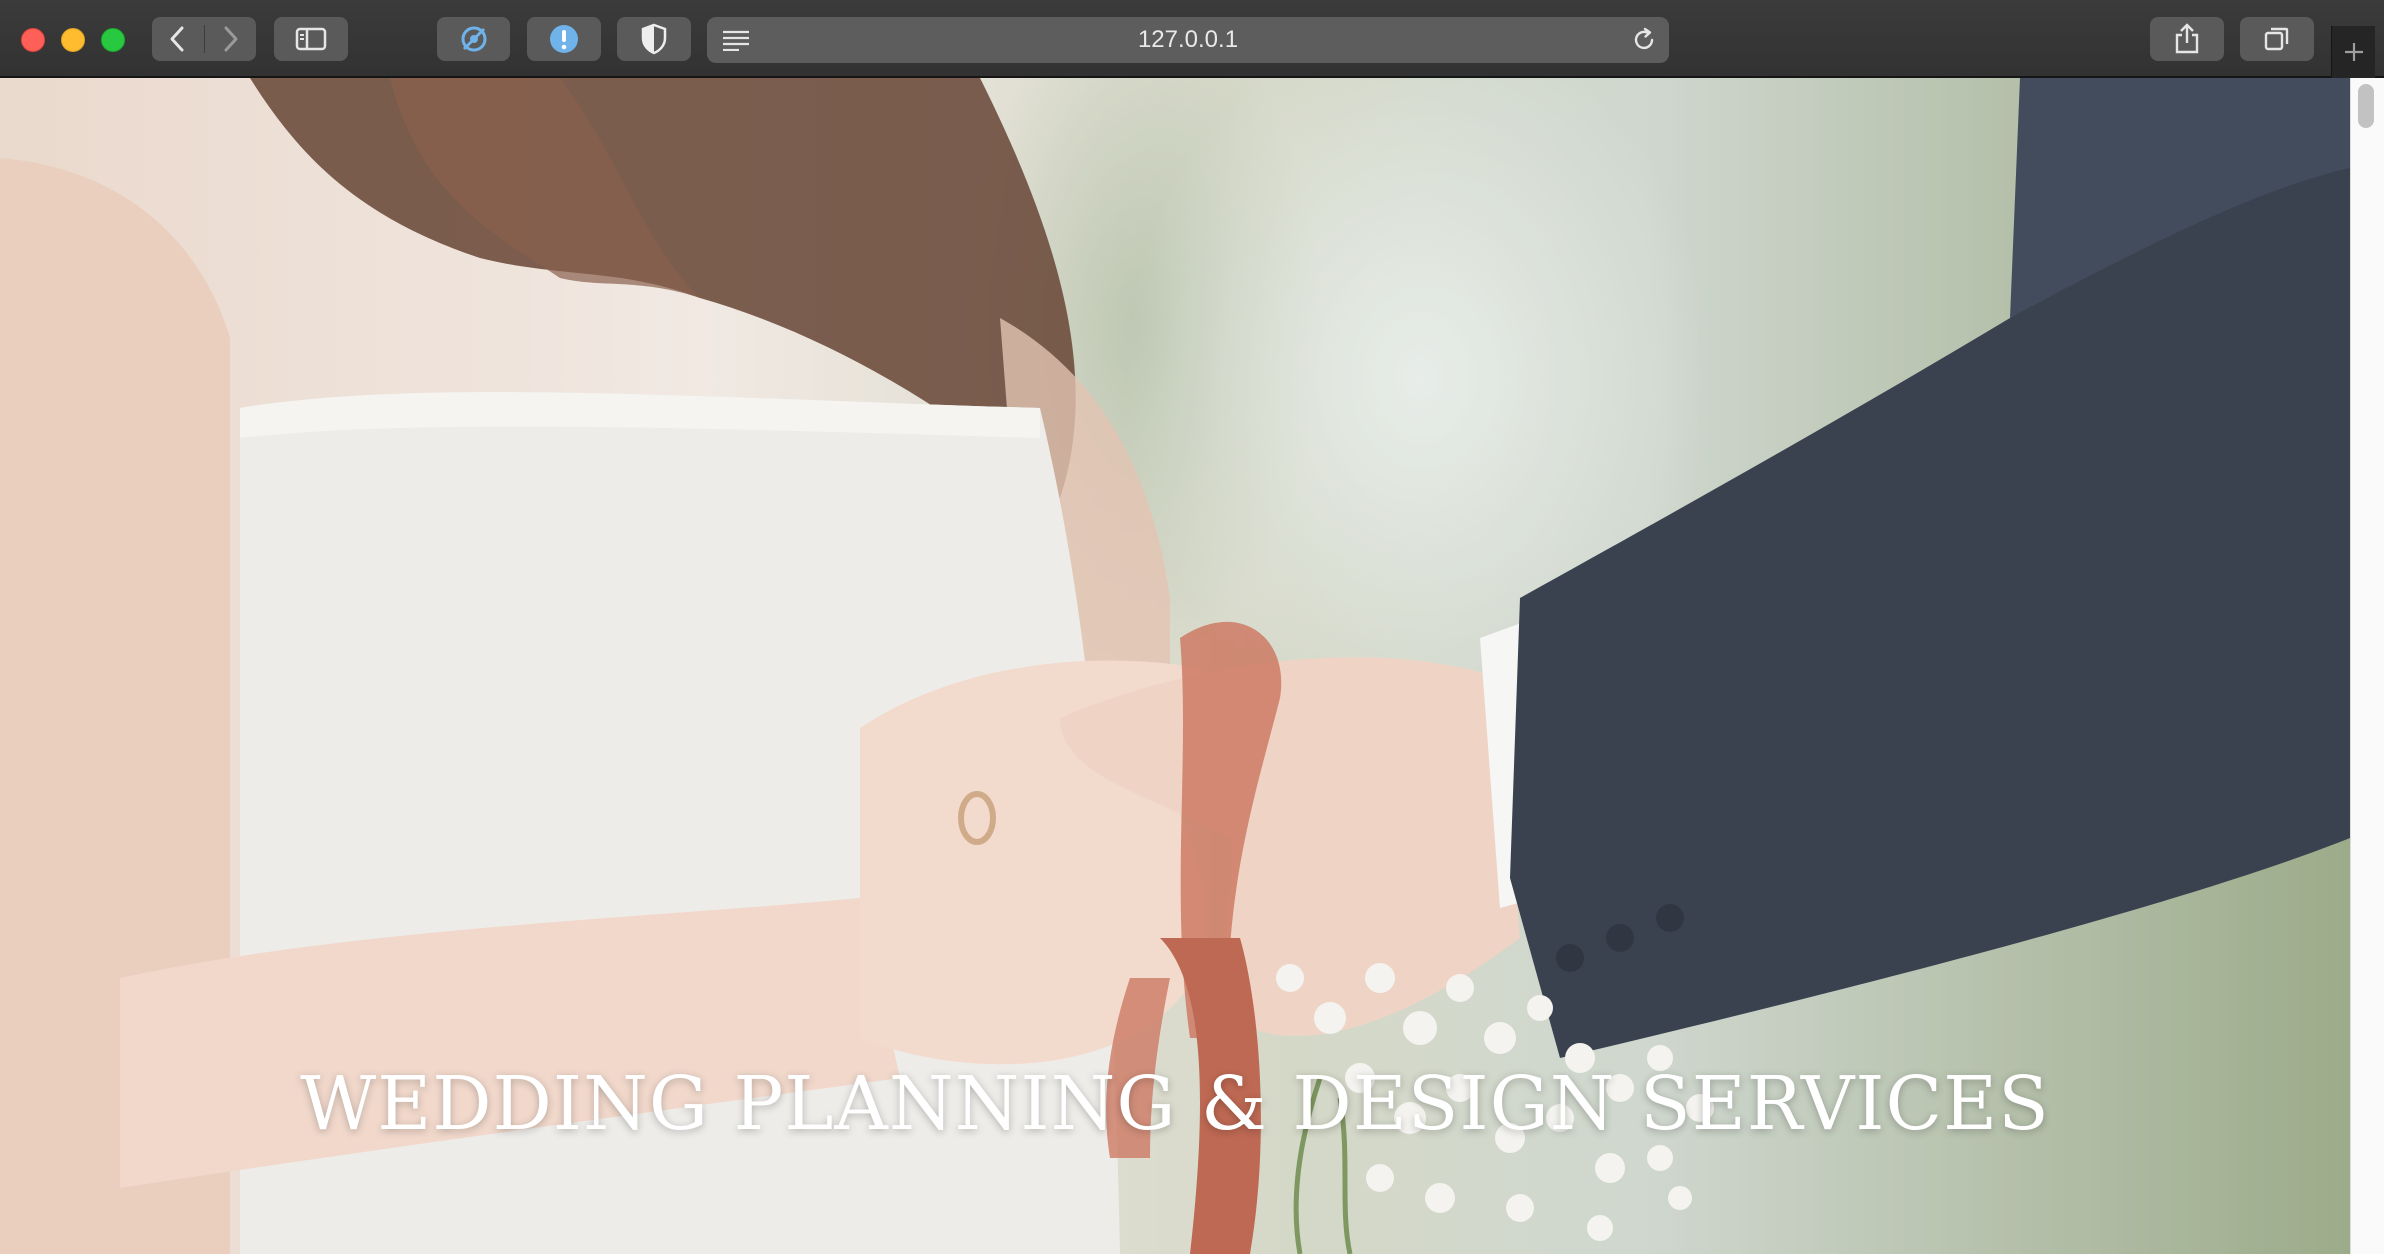  I want to click on scrollbar-thumb, so click(2366, 106).